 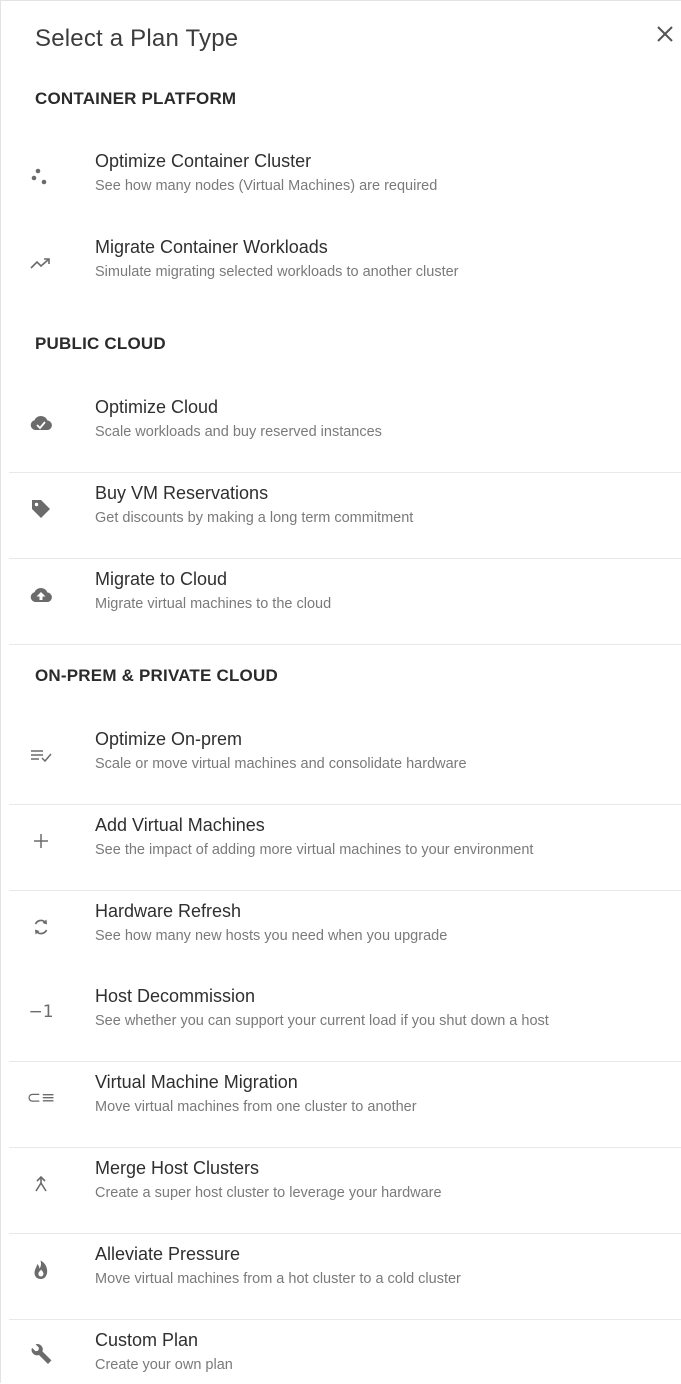 I want to click on plus-icon, so click(x=41, y=841).